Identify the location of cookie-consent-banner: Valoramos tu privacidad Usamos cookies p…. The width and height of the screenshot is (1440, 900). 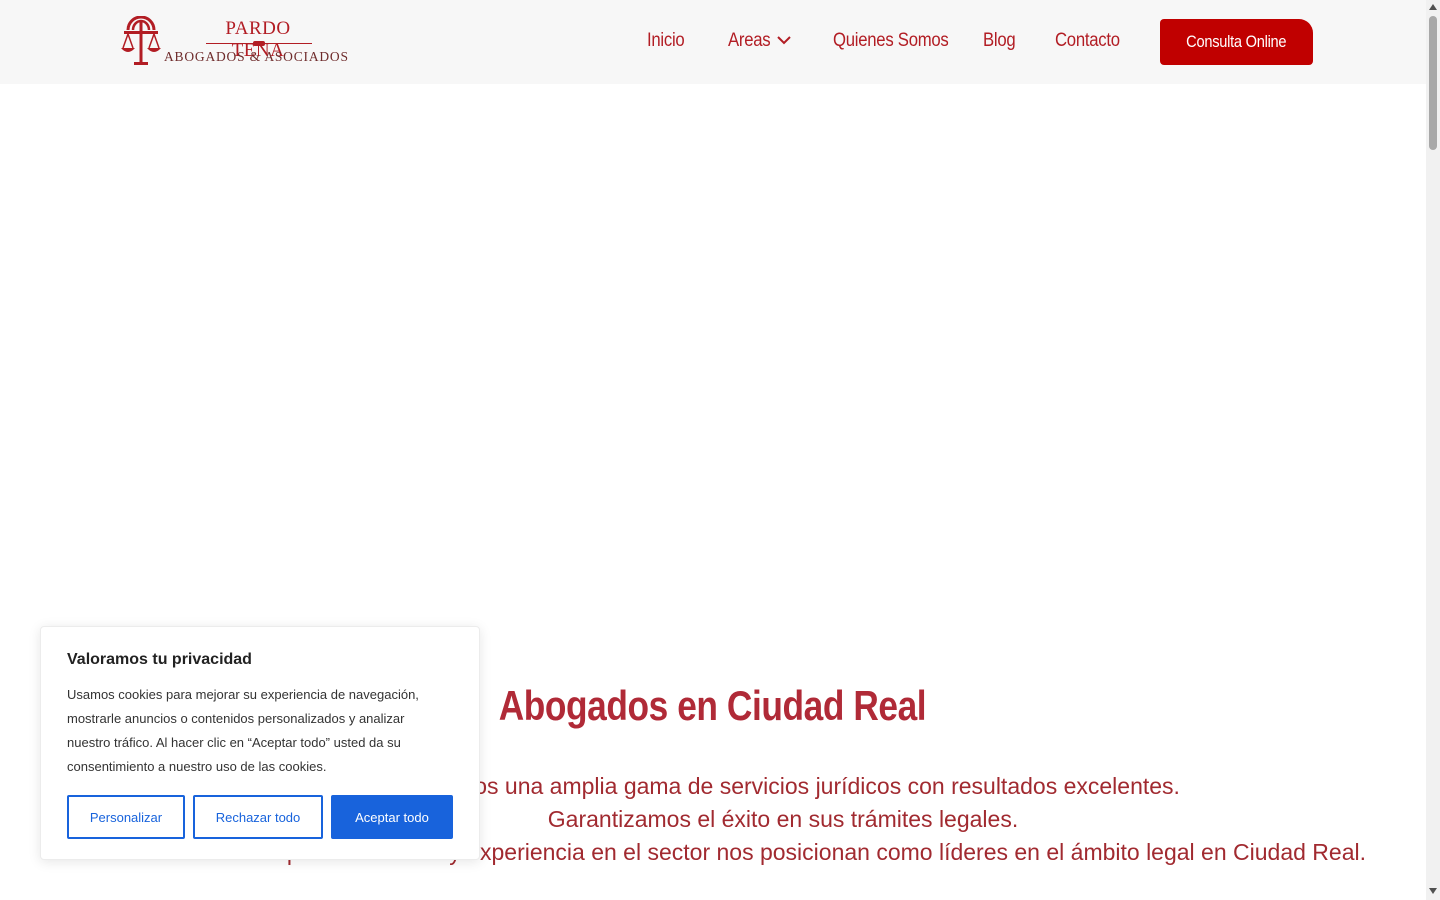
(260, 743).